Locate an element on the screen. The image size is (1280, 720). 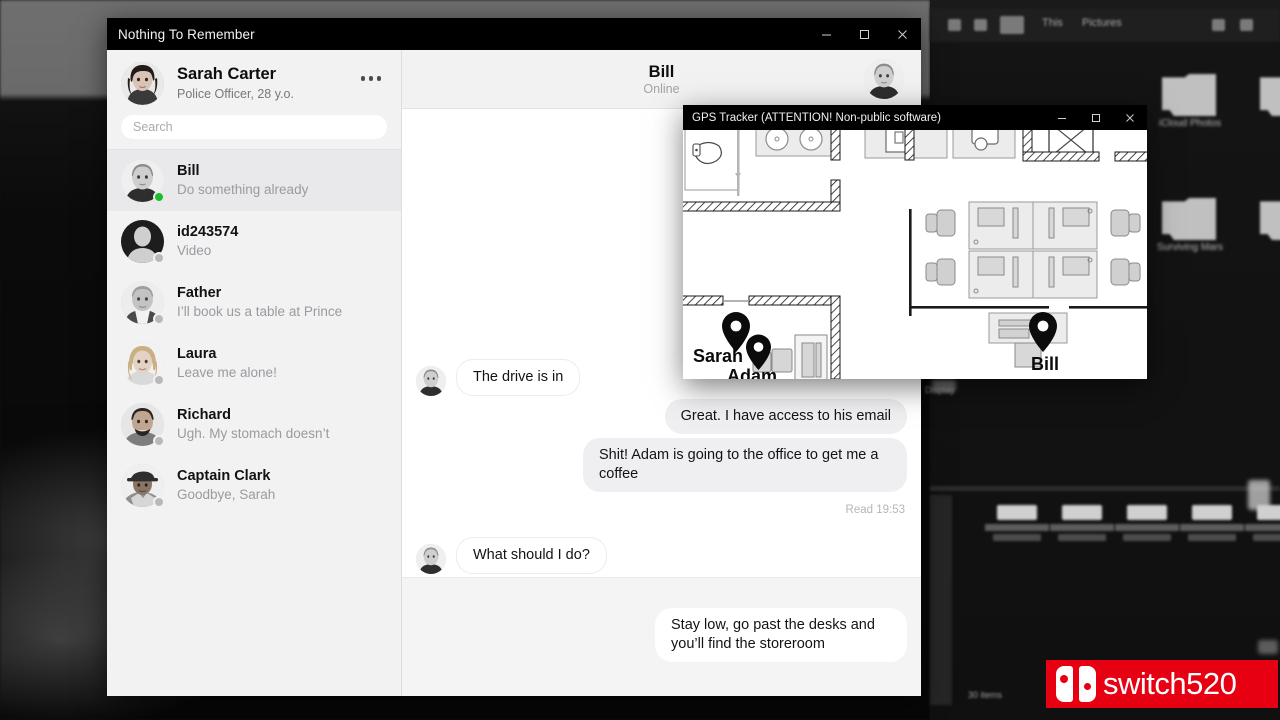
back-icon is located at coordinates (954, 25).